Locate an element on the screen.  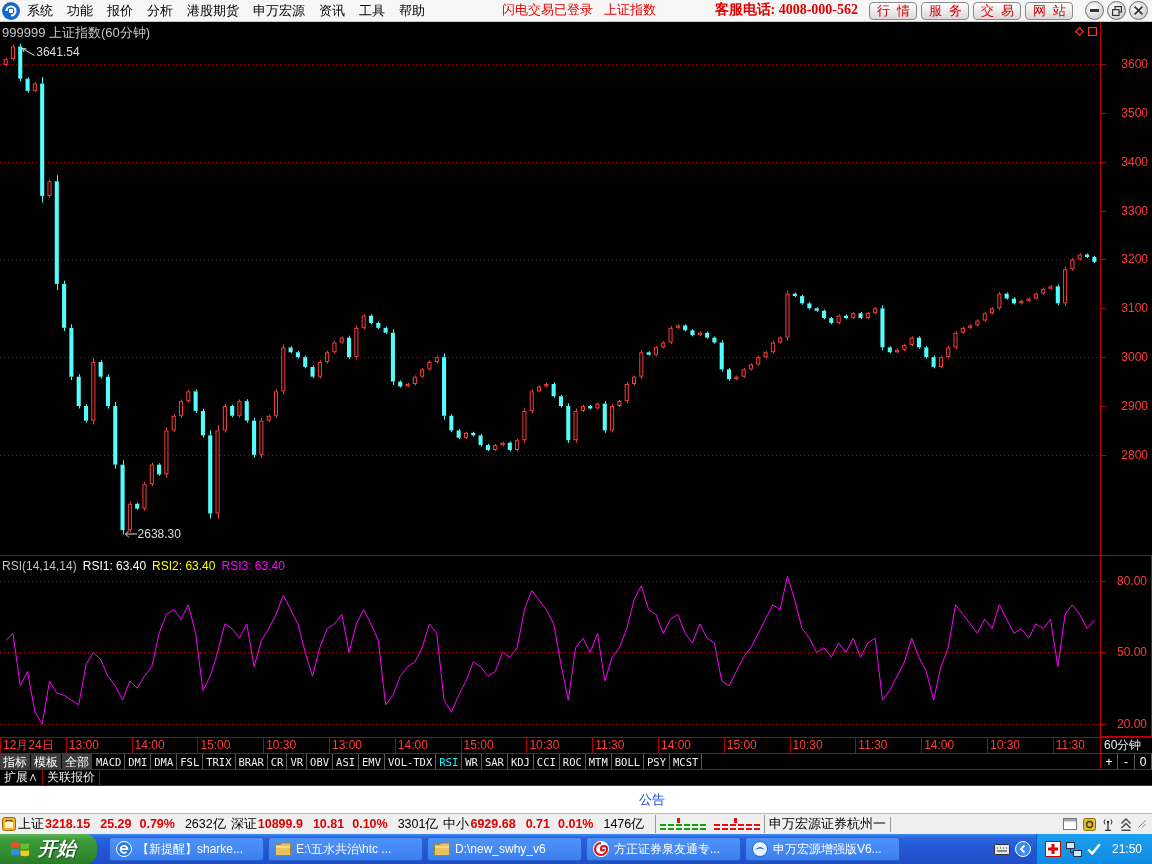
network-icon is located at coordinates (1073, 849).